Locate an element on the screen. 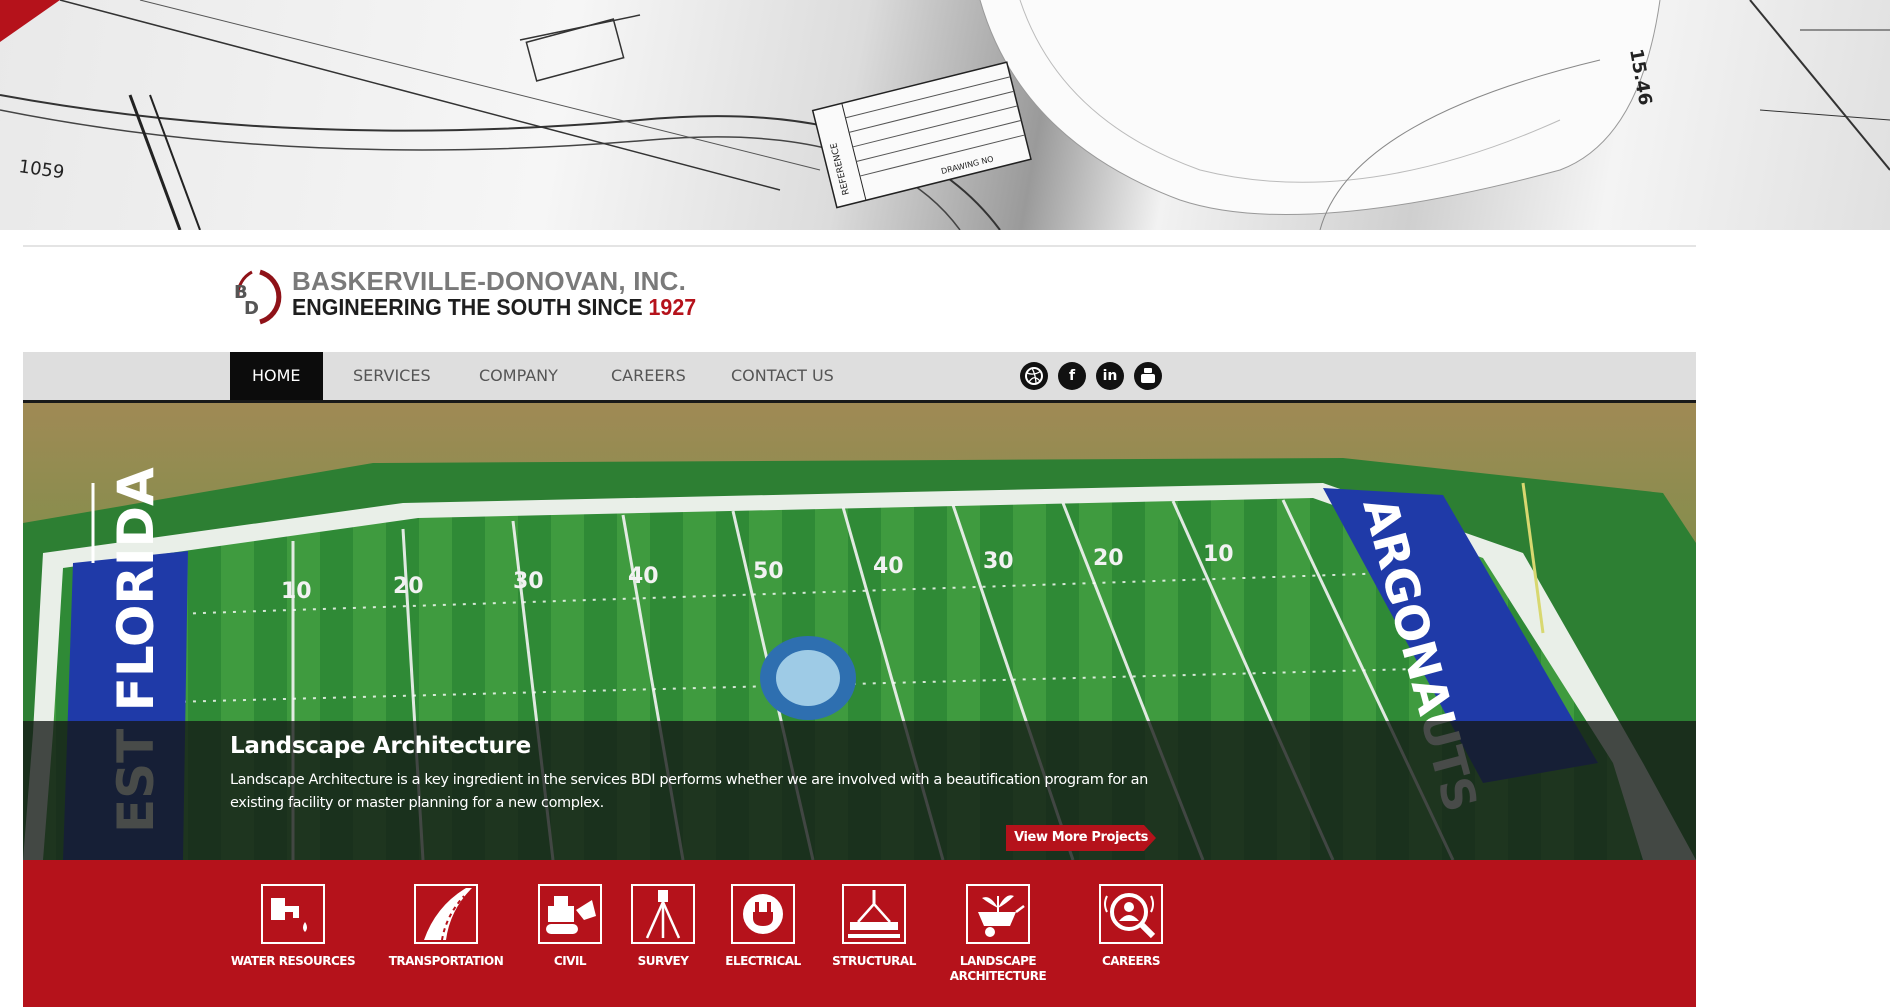 Image resolution: width=1890 pixels, height=1007 pixels. linkedin-icon: in is located at coordinates (1110, 376).